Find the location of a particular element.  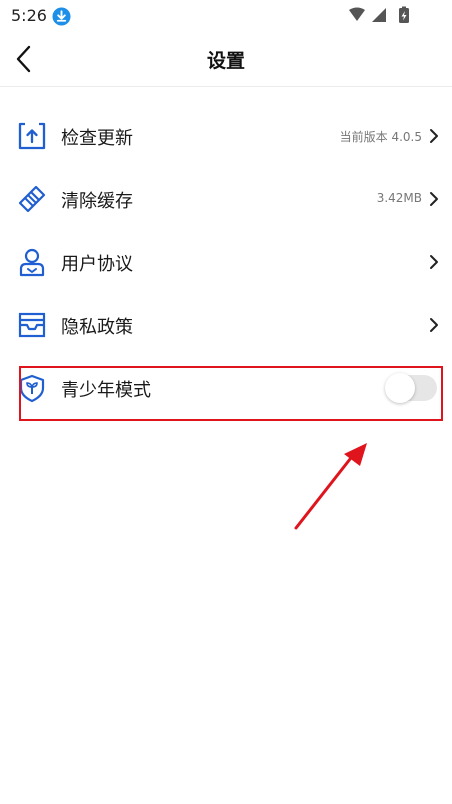

clear-cache-row: 清除缓存 3.42MB is located at coordinates (226, 199).